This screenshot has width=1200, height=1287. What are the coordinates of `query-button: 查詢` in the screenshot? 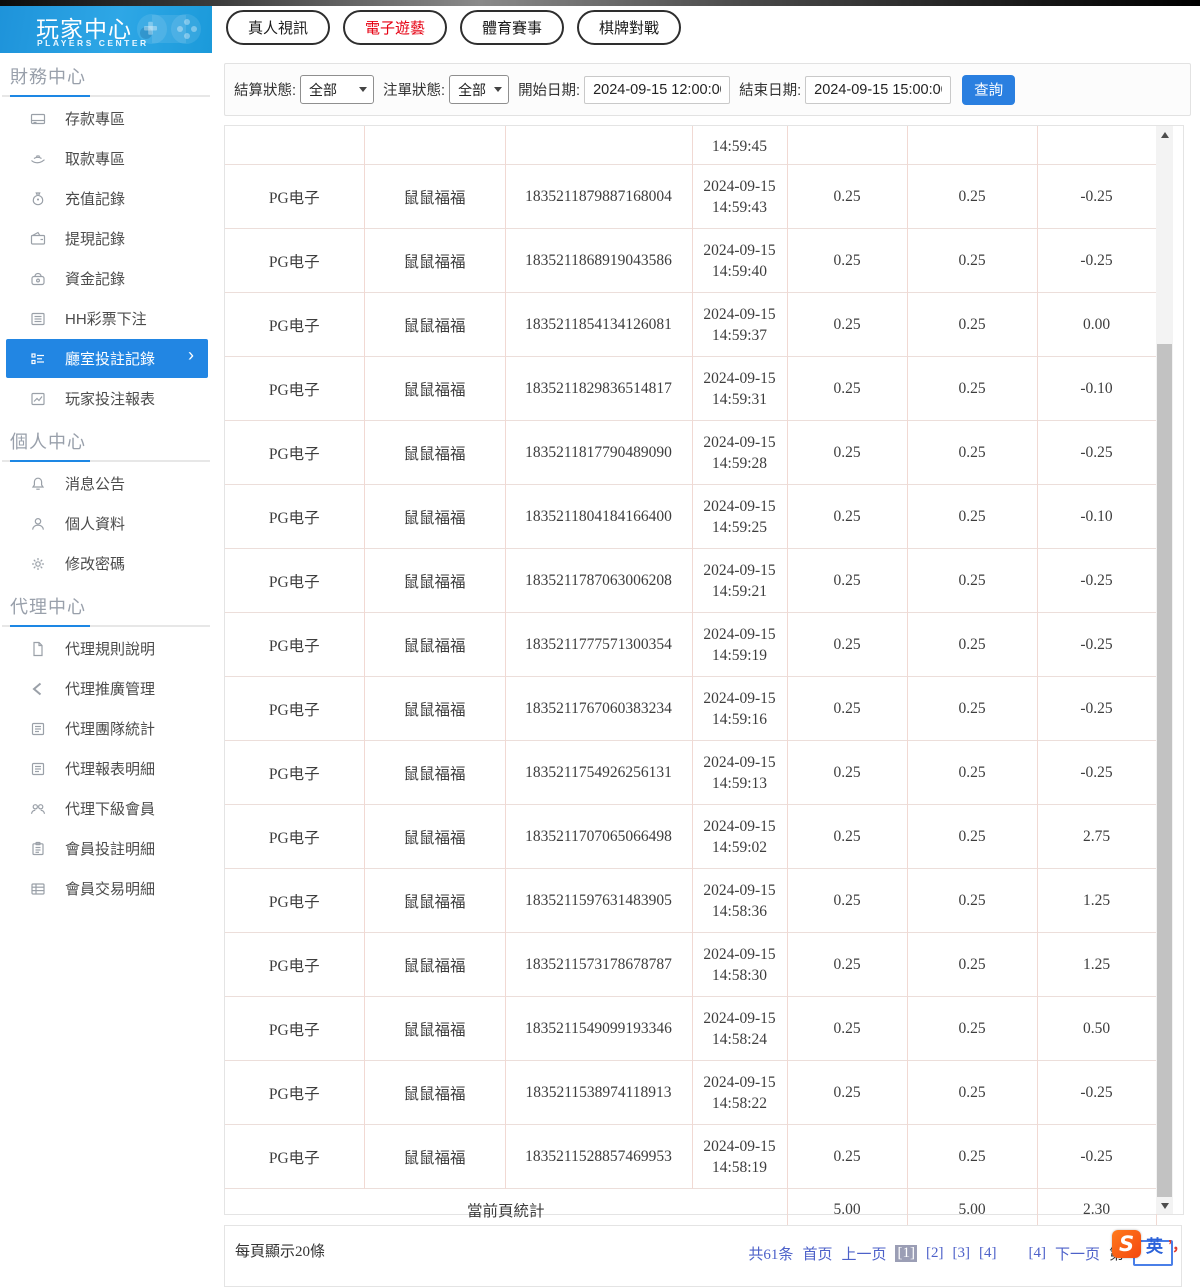 It's located at (989, 89).